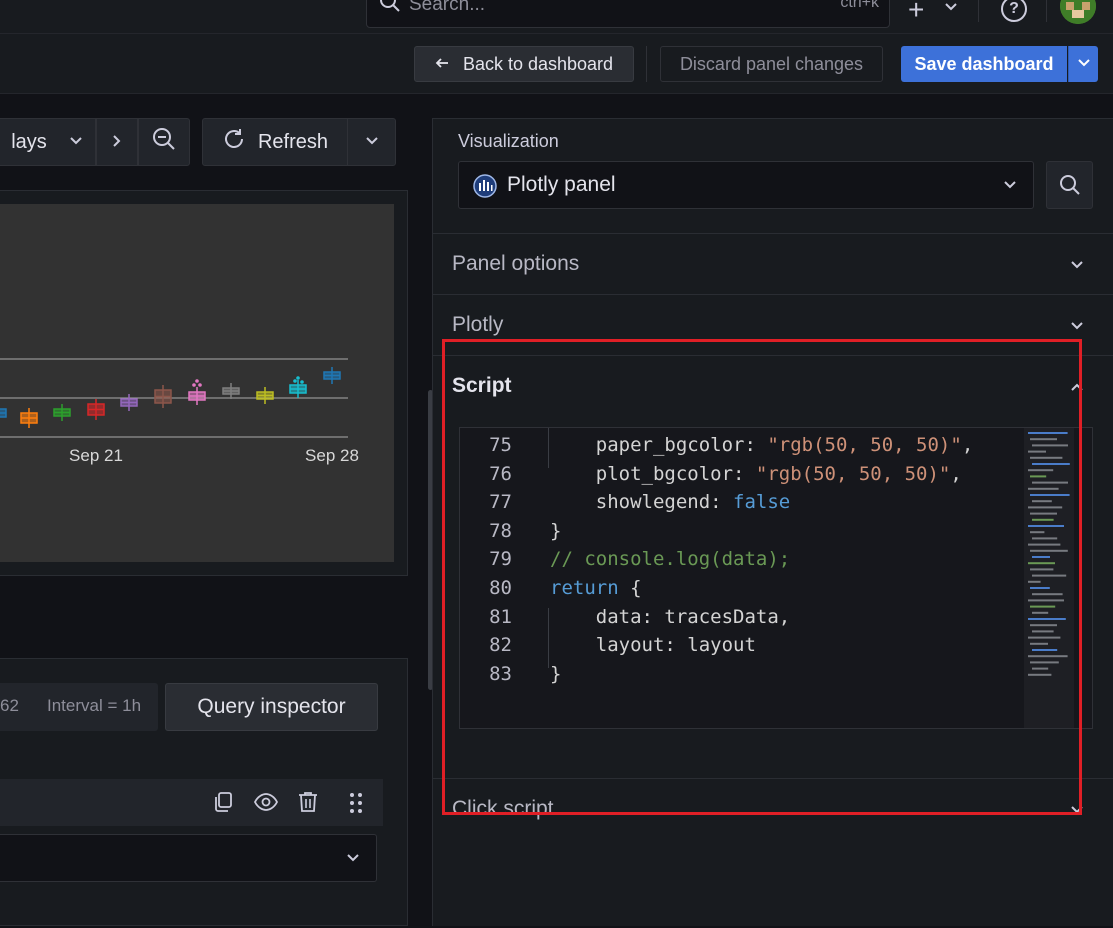 Image resolution: width=1113 pixels, height=928 pixels. I want to click on query-count: 62, so click(9, 705).